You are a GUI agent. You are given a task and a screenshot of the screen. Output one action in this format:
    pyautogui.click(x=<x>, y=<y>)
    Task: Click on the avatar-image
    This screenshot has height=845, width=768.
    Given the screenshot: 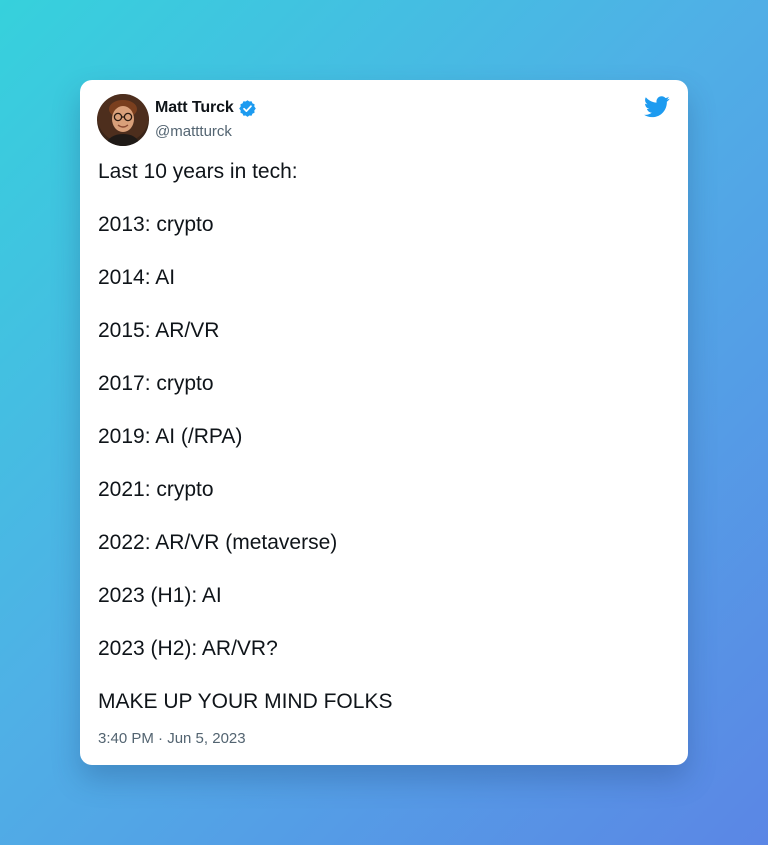 What is the action you would take?
    pyautogui.click(x=123, y=120)
    